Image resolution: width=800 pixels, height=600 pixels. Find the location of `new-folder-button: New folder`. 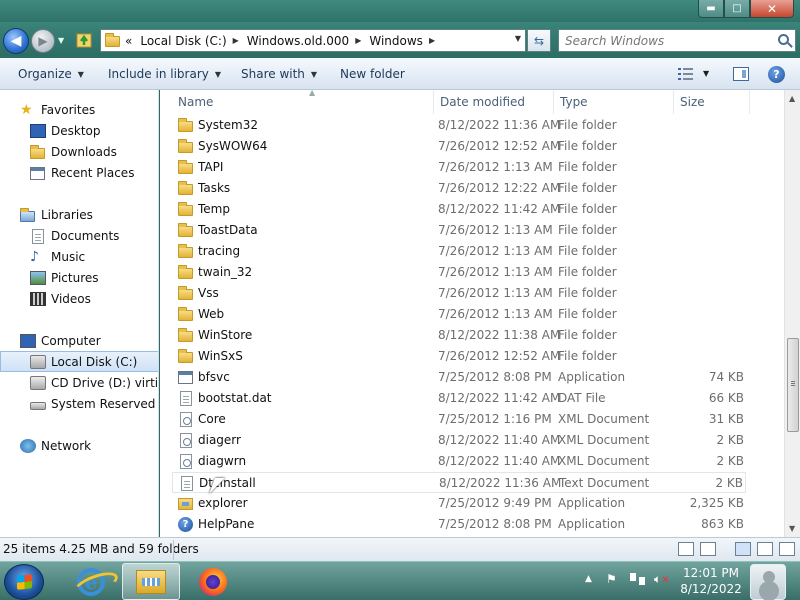

new-folder-button: New folder is located at coordinates (372, 74).